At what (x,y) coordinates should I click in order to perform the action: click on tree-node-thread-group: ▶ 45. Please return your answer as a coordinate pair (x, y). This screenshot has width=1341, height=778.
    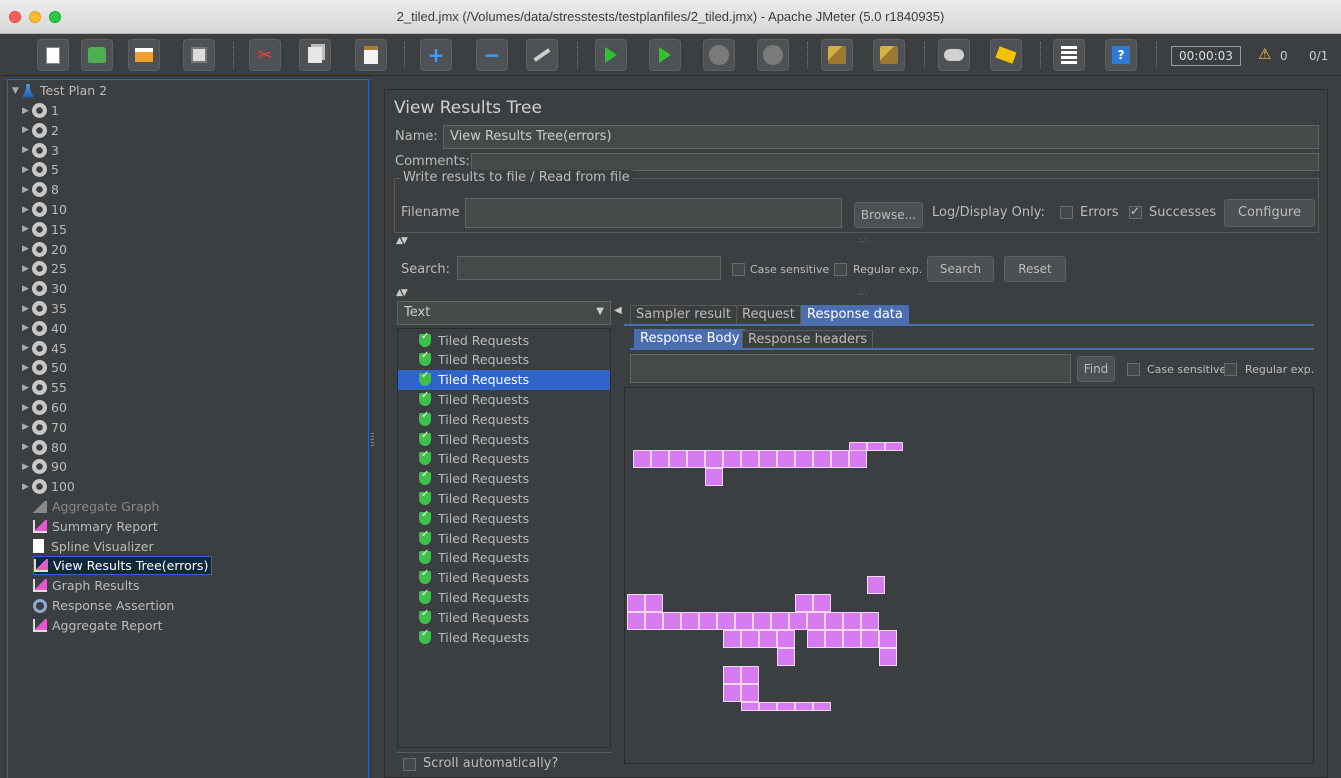
    Looking at the image, I should click on (44, 348).